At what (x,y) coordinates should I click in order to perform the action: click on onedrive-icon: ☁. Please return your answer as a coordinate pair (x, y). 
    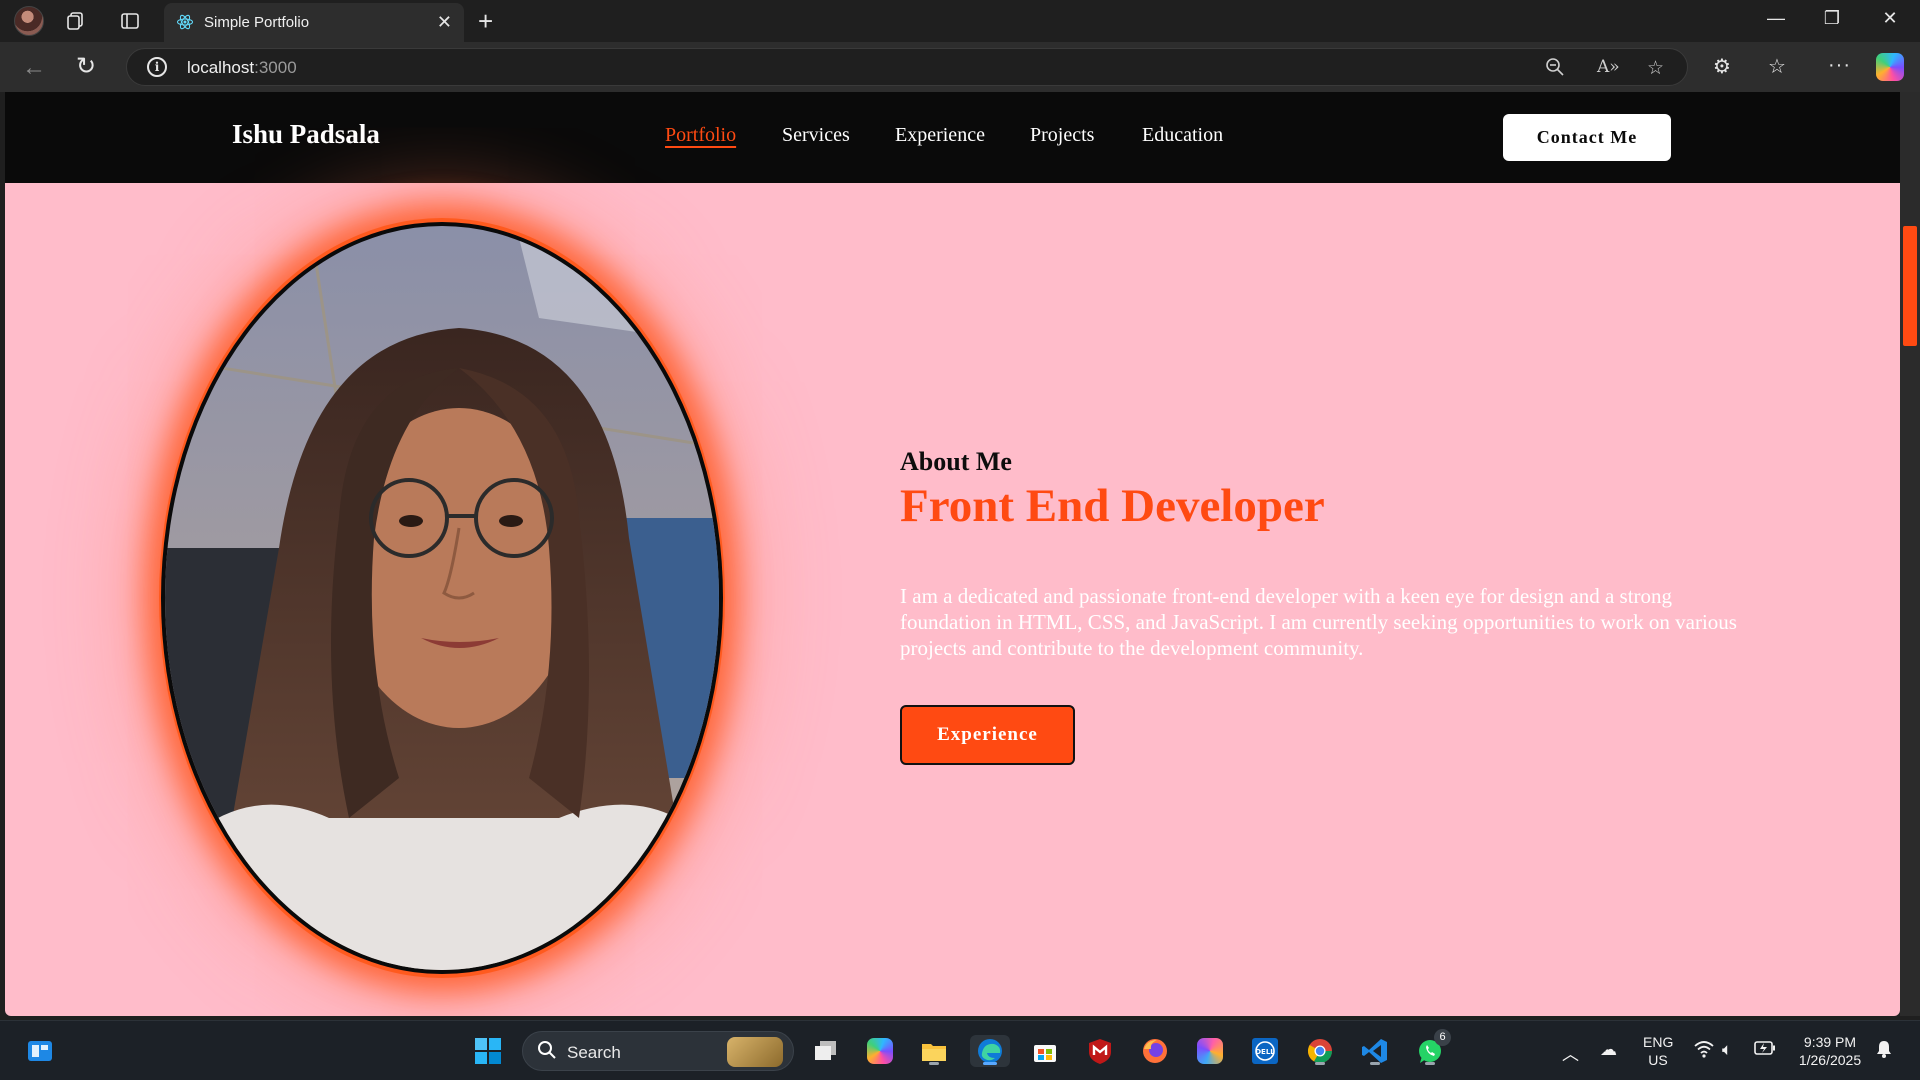
    Looking at the image, I should click on (1608, 1050).